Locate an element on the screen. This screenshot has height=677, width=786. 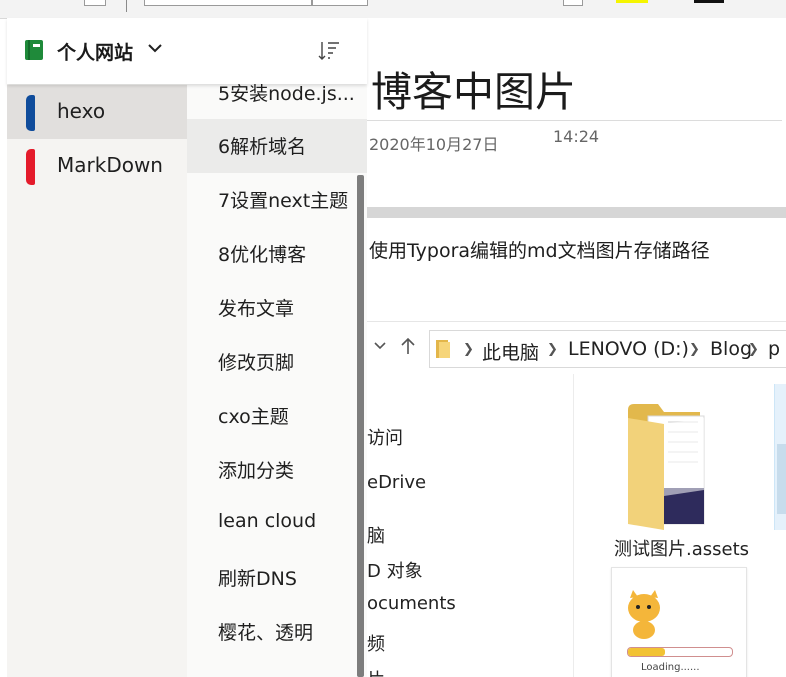
notebook-title: 个人网站 is located at coordinates (95, 51).